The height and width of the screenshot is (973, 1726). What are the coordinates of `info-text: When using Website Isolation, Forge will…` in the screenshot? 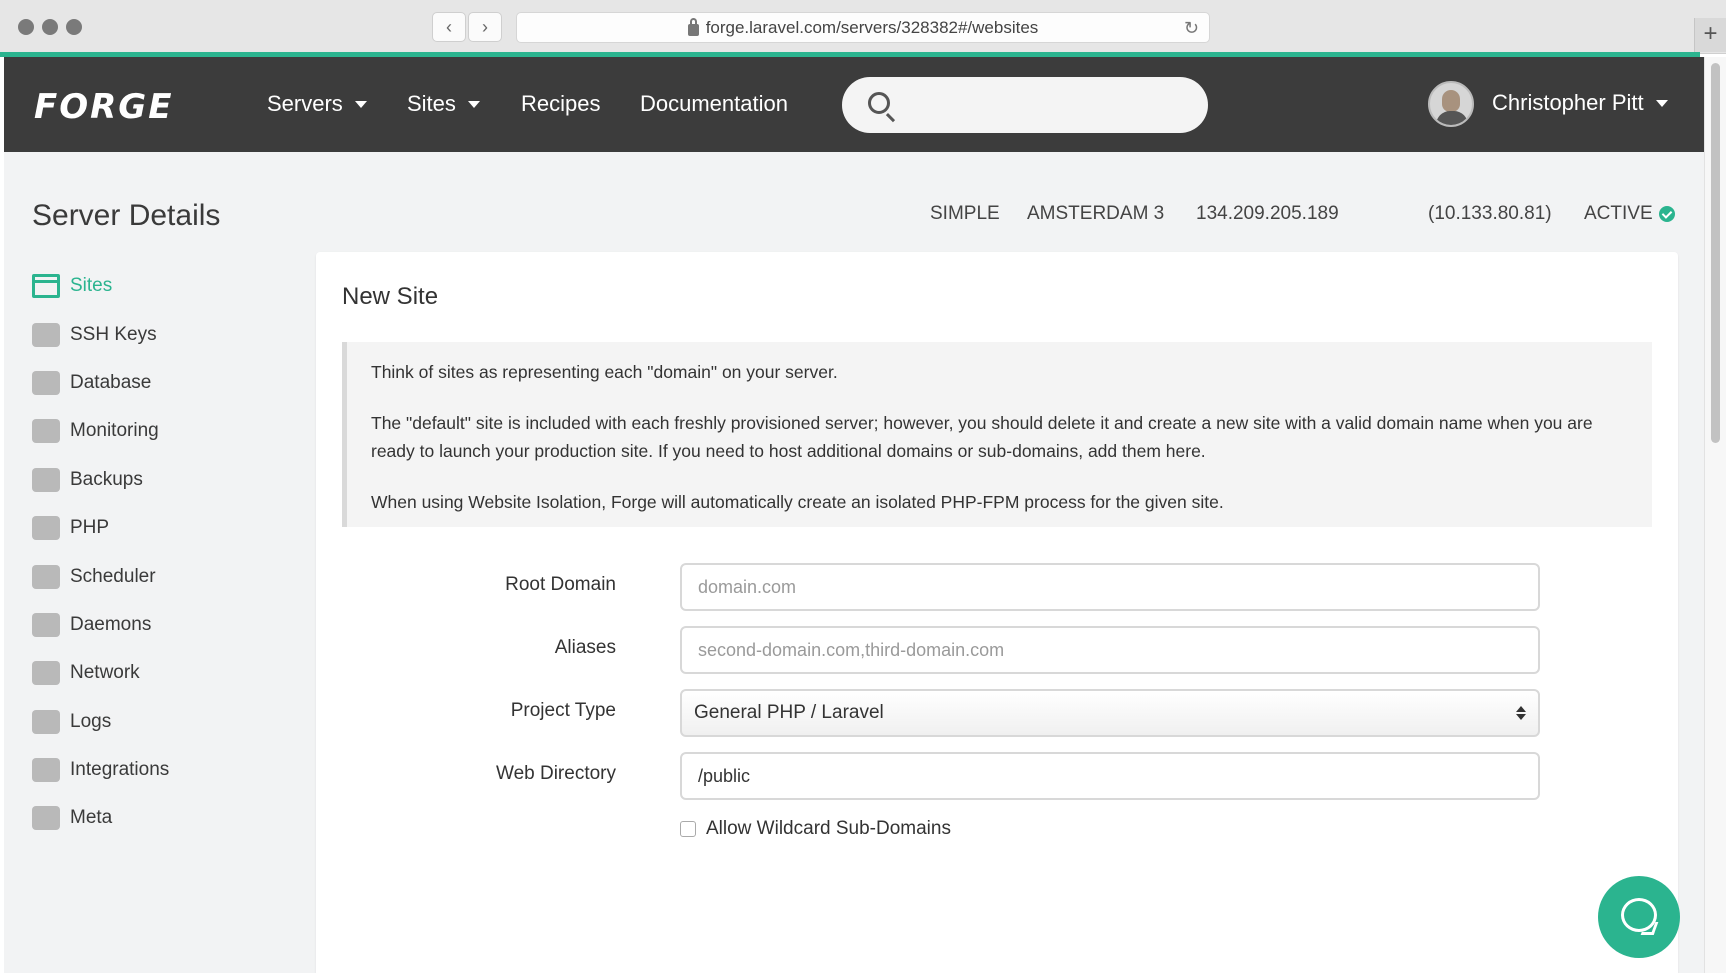 It's located at (797, 502).